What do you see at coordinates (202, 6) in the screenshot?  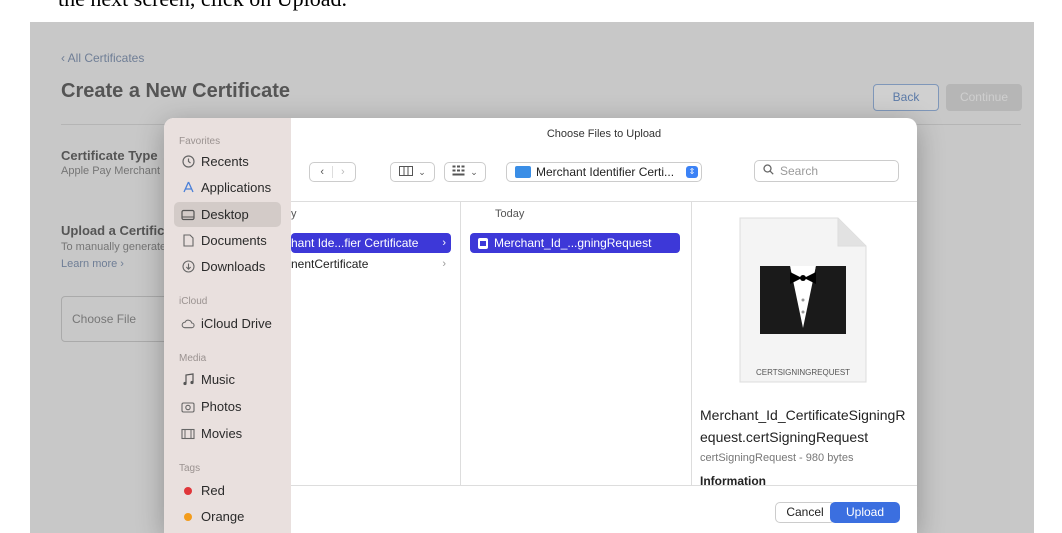 I see `instruction-text: the next screen, click on Upload.` at bounding box center [202, 6].